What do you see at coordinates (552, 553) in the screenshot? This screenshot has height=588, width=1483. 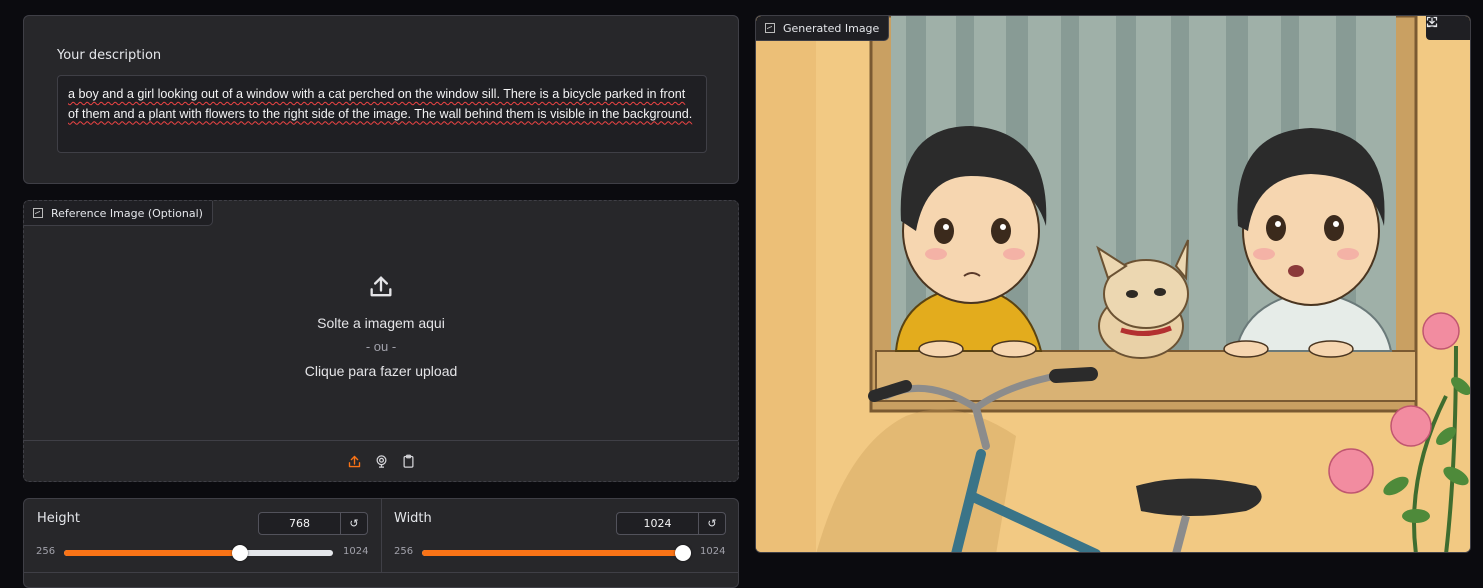 I see `width-slider-fill` at bounding box center [552, 553].